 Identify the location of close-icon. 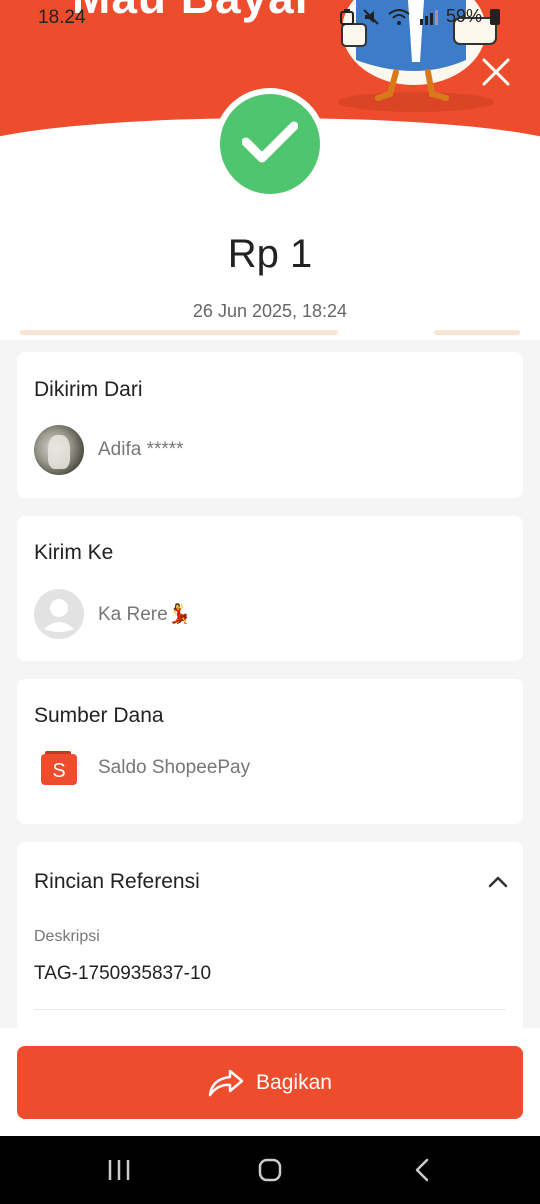
(496, 72).